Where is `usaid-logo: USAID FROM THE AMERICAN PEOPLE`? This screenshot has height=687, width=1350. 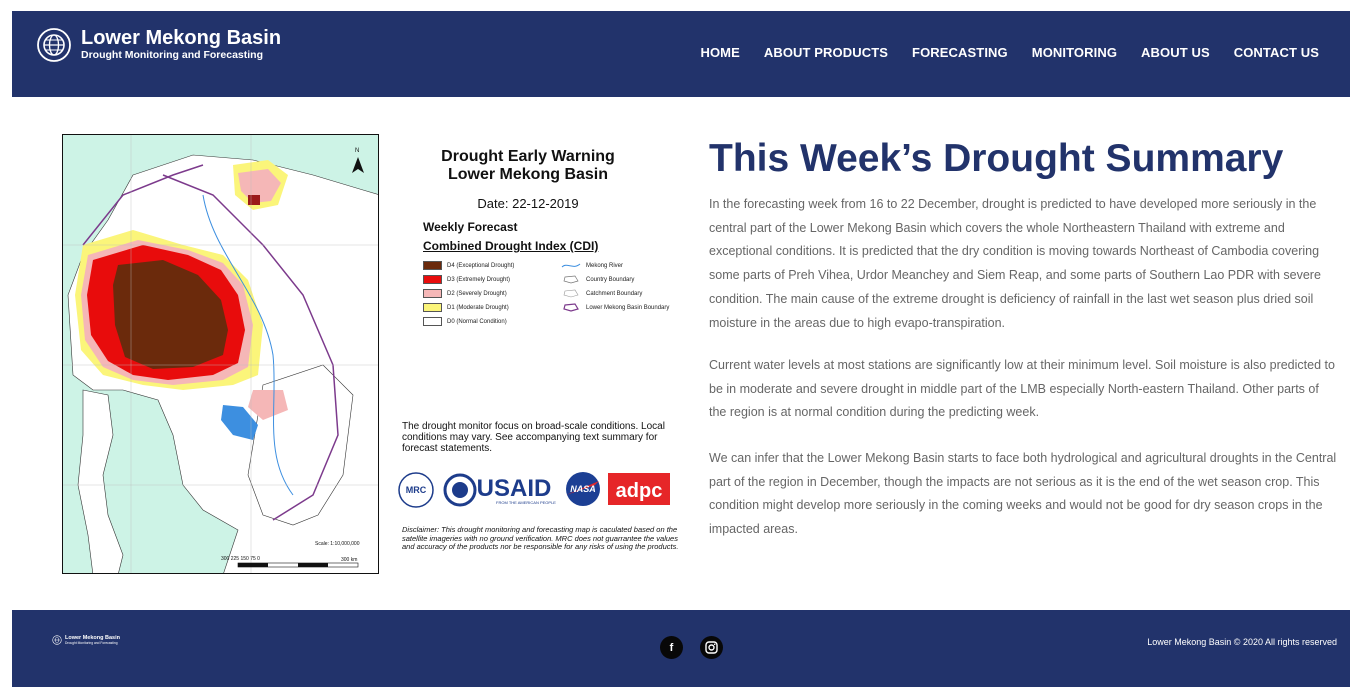 usaid-logo: USAID FROM THE AMERICAN PEOPLE is located at coordinates (499, 490).